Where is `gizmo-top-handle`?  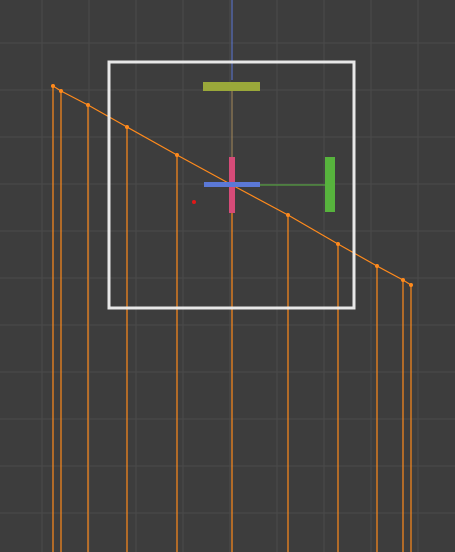 gizmo-top-handle is located at coordinates (231, 86).